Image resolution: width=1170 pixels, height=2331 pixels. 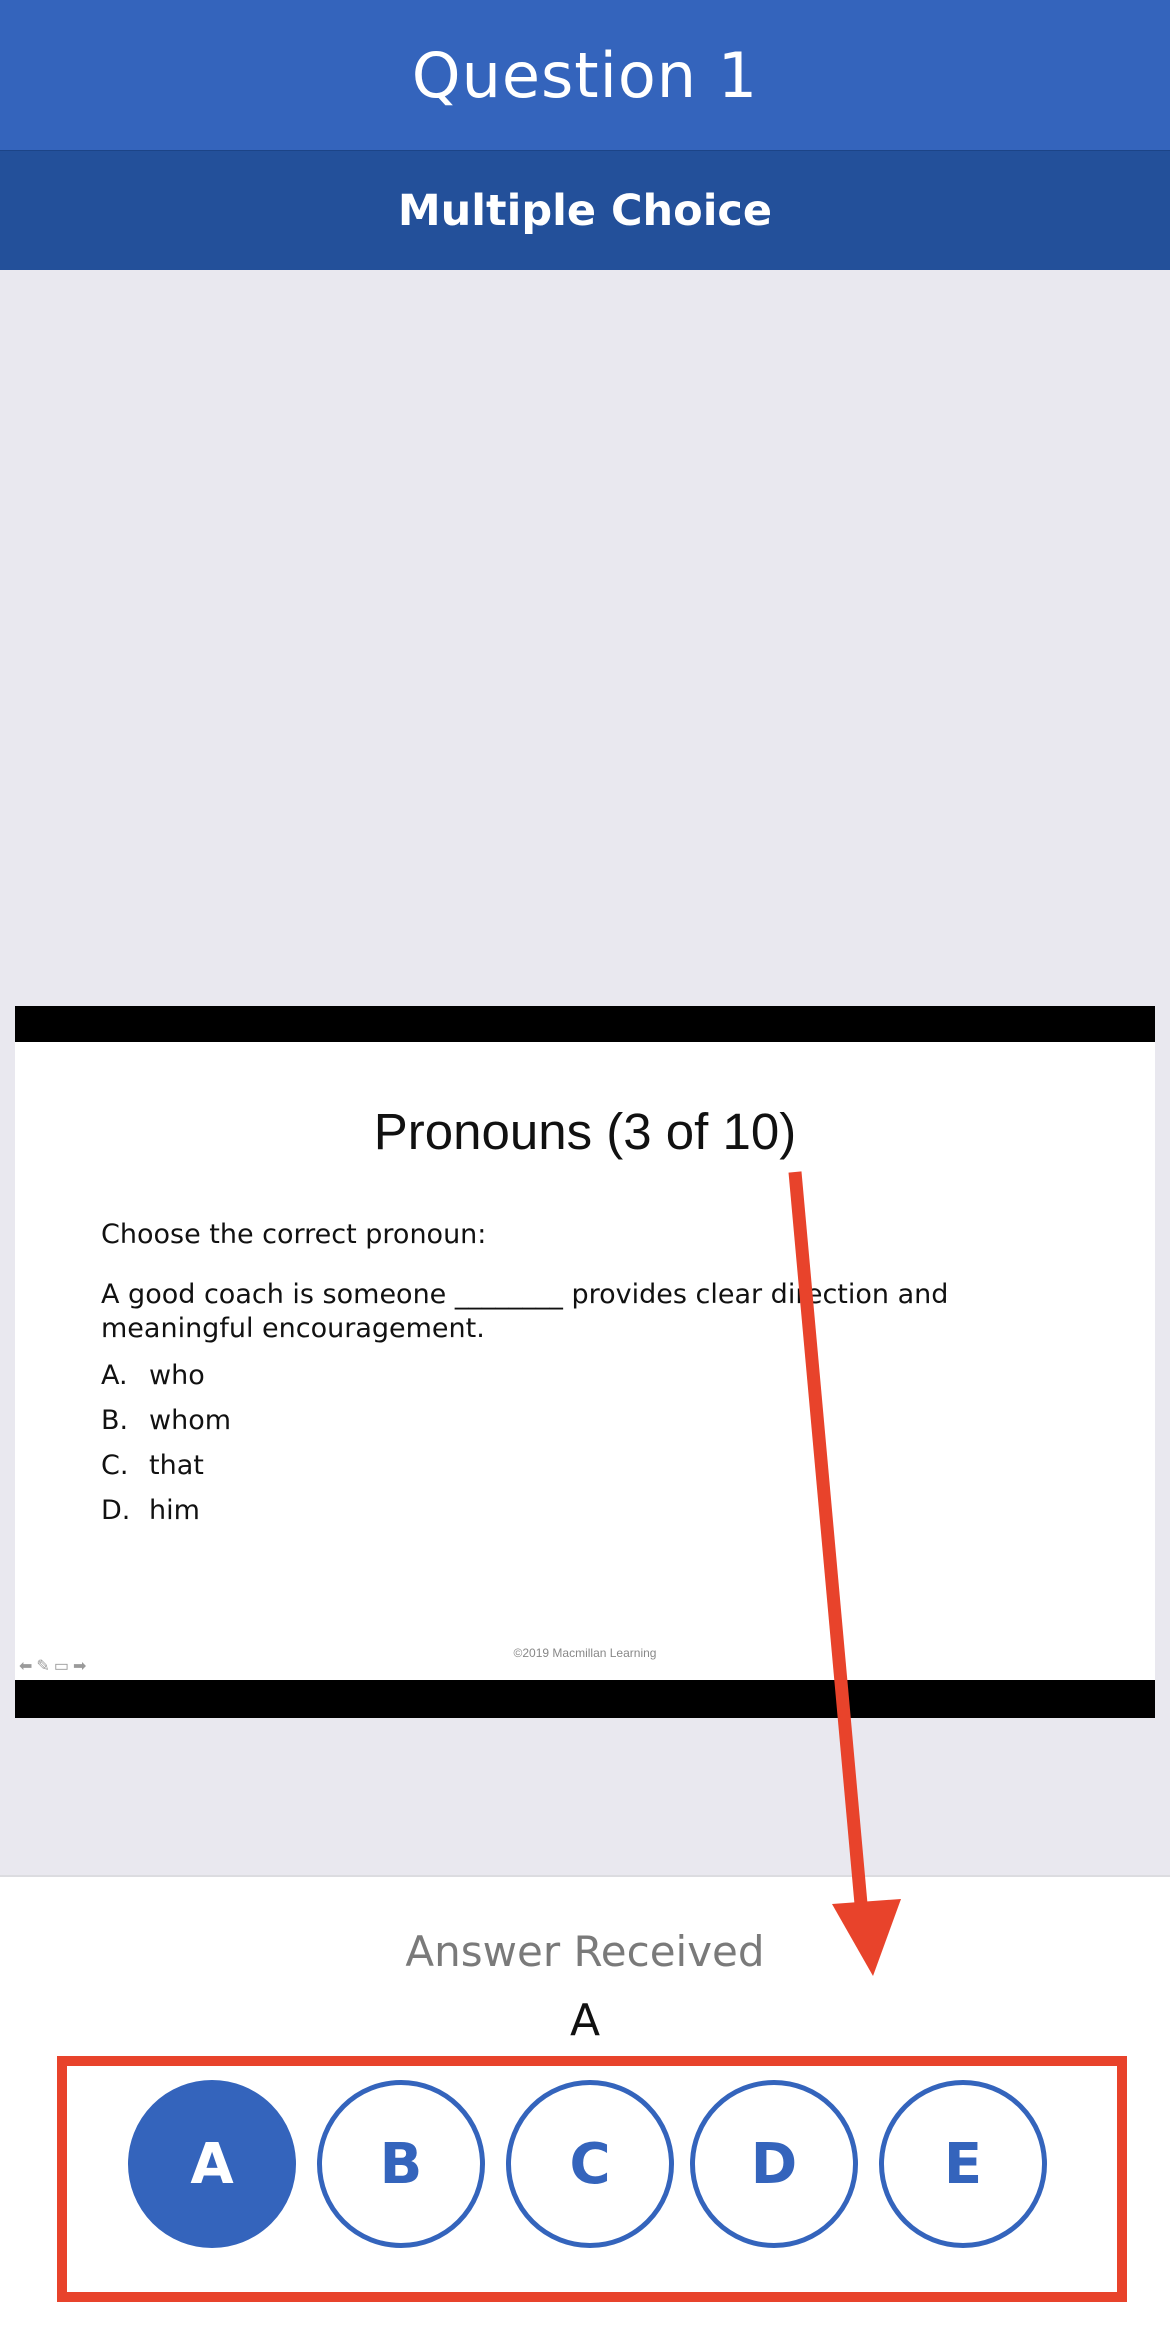 I want to click on slide-toolbar: ⬅ ✎ ▭ ➡, so click(x=52, y=1666).